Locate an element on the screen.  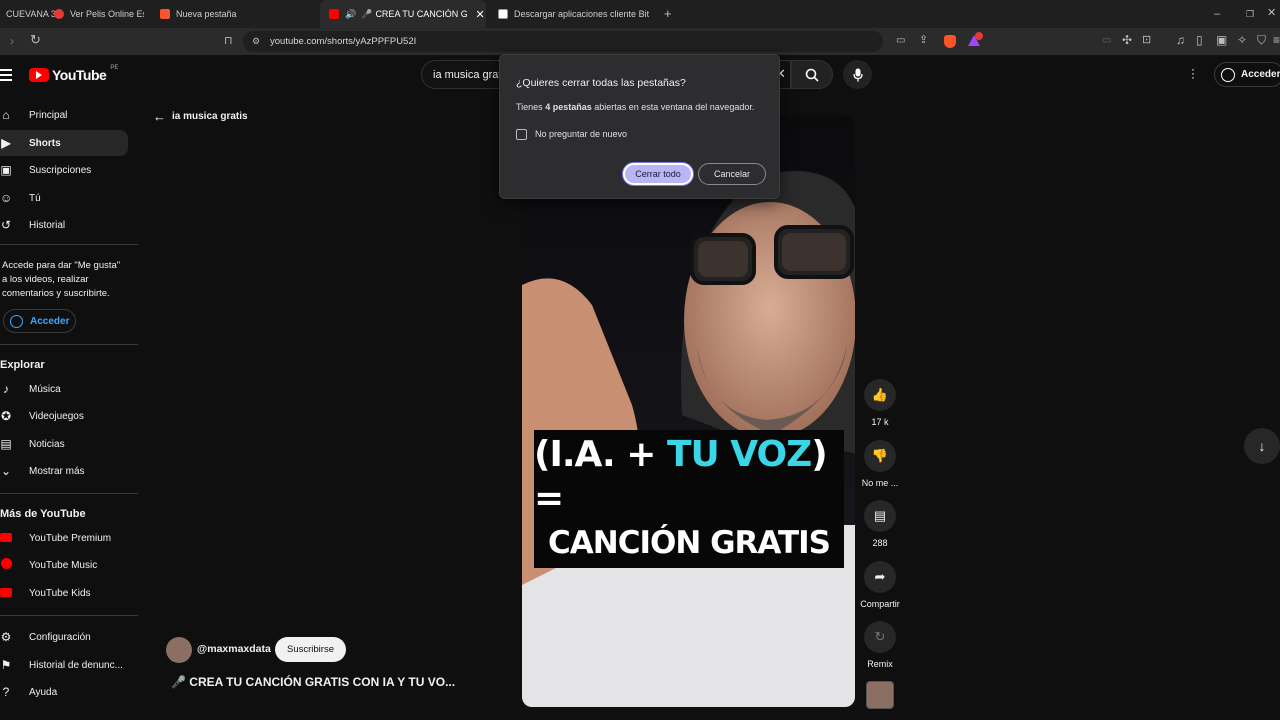
audio-thumbnail is located at coordinates (880, 695).